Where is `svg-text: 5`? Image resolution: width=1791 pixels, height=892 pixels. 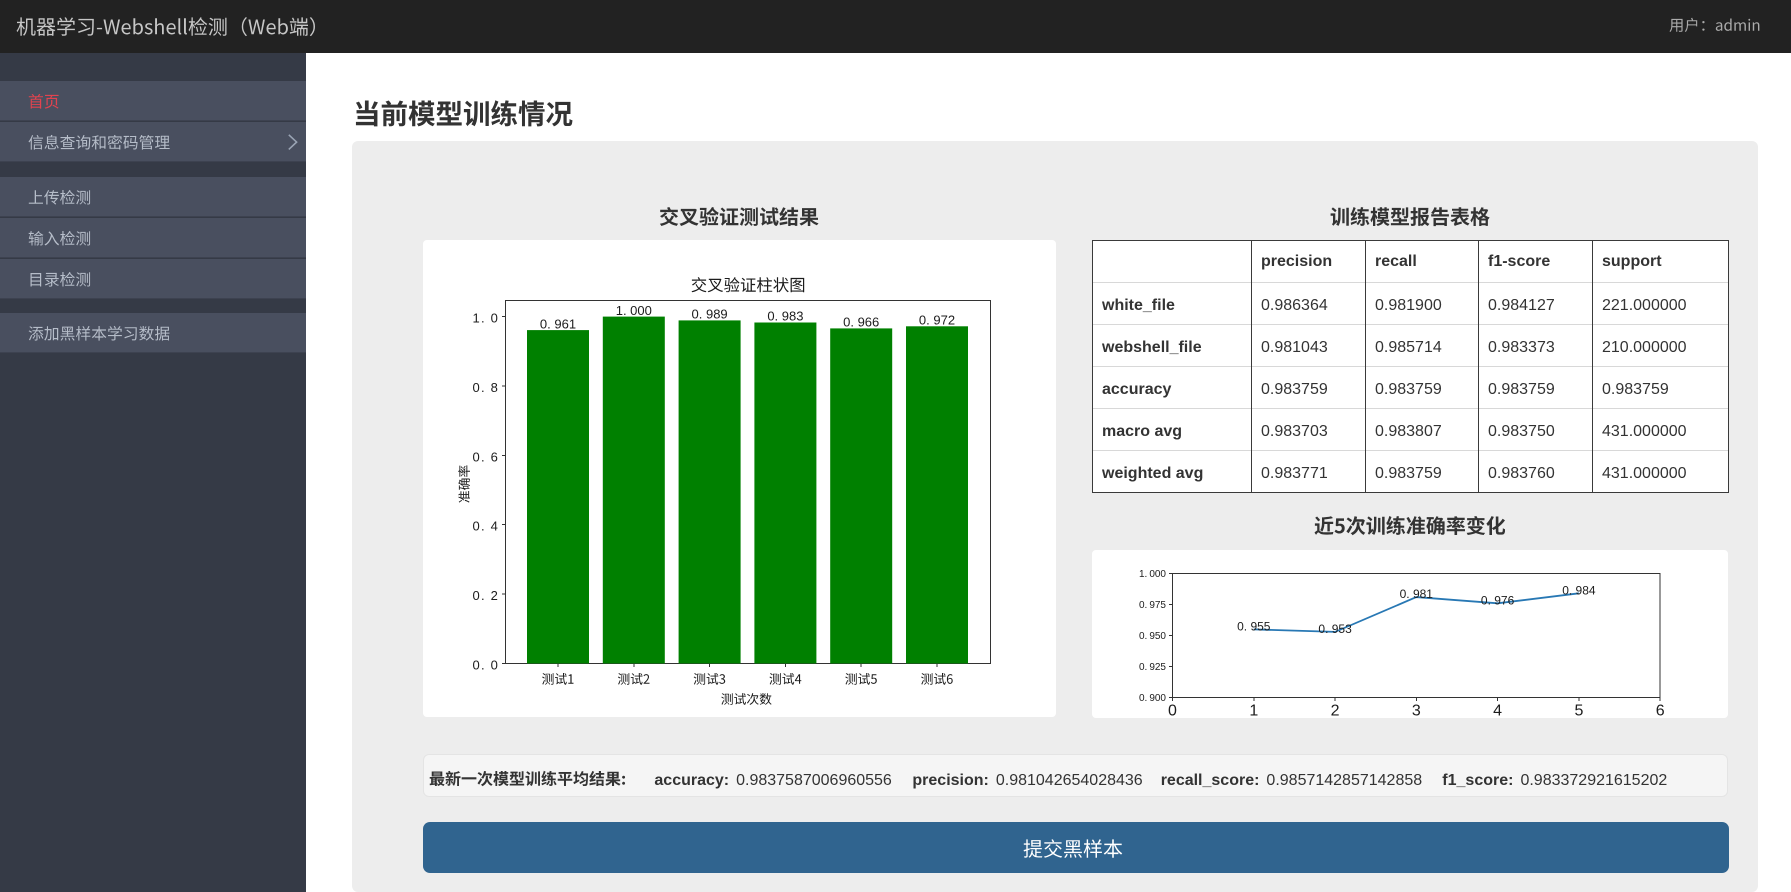 svg-text: 5 is located at coordinates (1578, 711).